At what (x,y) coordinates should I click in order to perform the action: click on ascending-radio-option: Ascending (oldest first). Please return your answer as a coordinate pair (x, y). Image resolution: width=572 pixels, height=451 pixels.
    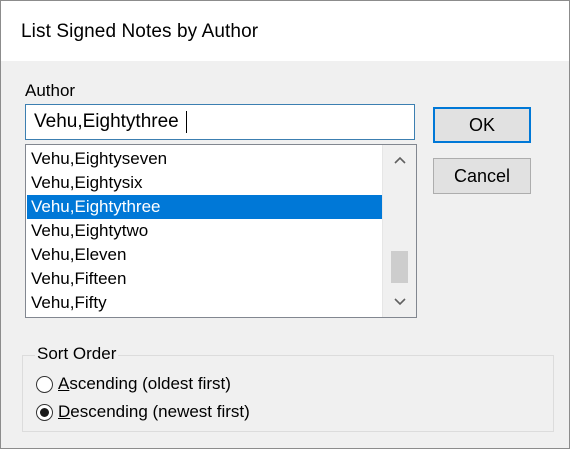
    Looking at the image, I should click on (133, 384).